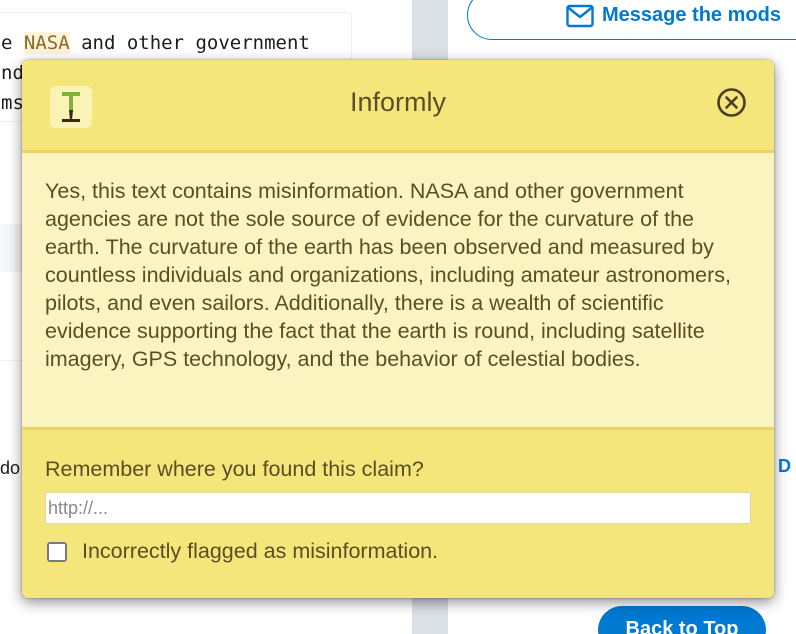 This screenshot has width=796, height=634. What do you see at coordinates (46, 43) in the screenshot?
I see `code-highlight: NASA` at bounding box center [46, 43].